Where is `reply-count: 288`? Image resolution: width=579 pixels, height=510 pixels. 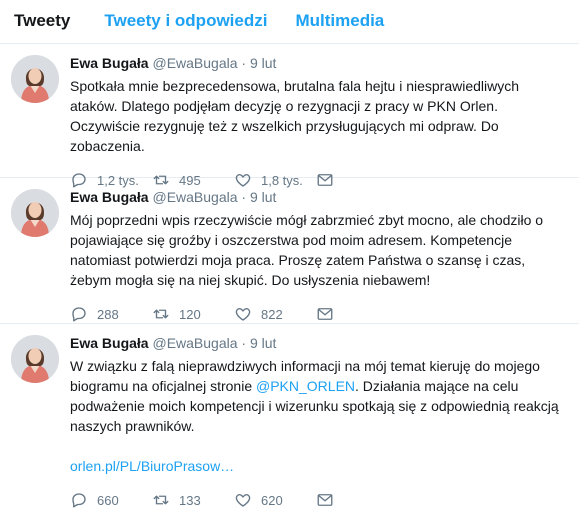 reply-count: 288 is located at coordinates (108, 314).